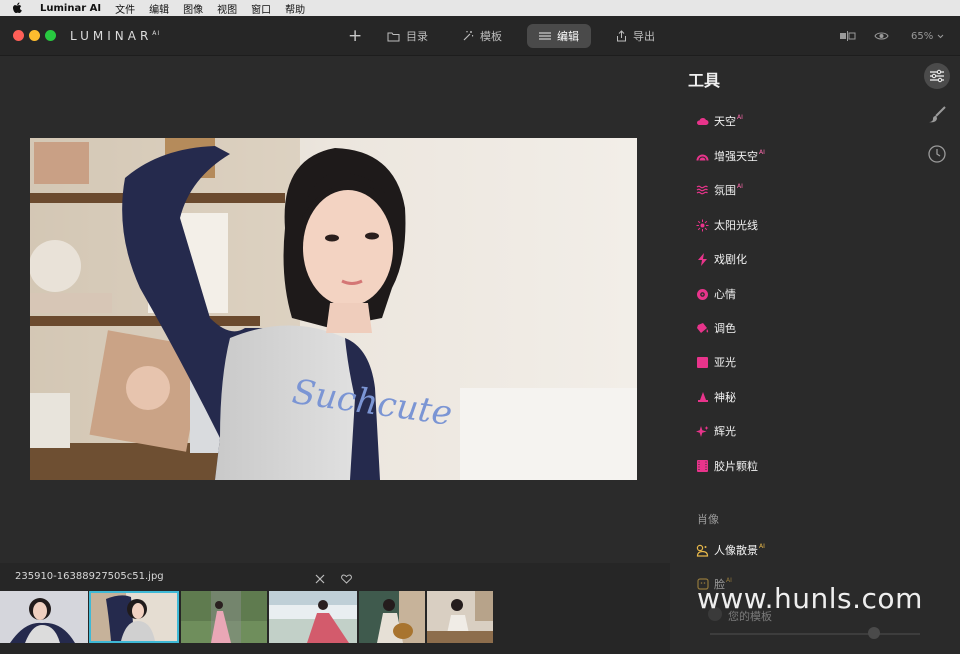 The width and height of the screenshot is (960, 654). I want to click on menu-edit: 编辑, so click(159, 8).